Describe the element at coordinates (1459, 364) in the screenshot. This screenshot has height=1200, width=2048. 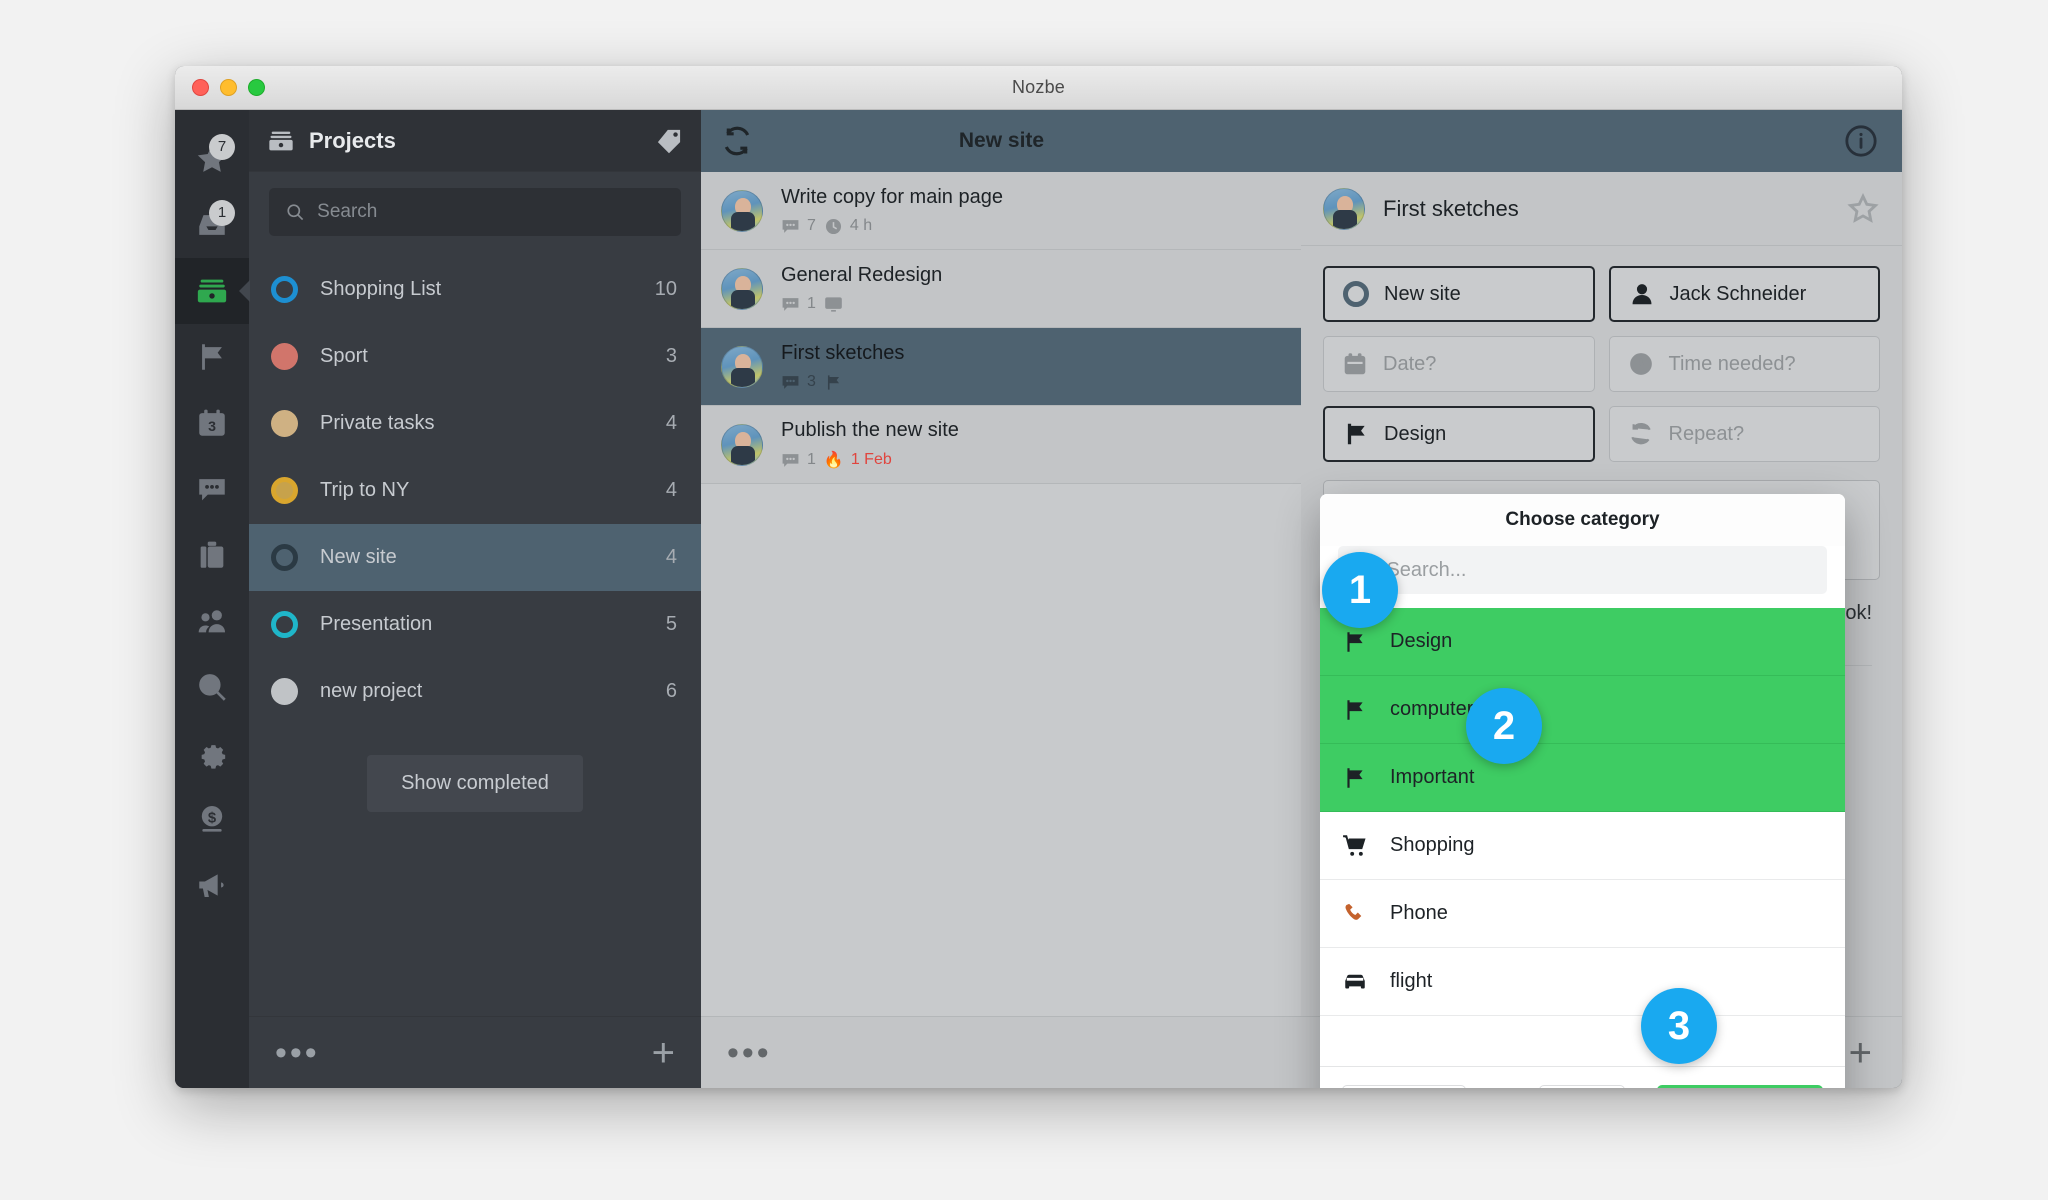
I see `attr-date: Date?` at that location.